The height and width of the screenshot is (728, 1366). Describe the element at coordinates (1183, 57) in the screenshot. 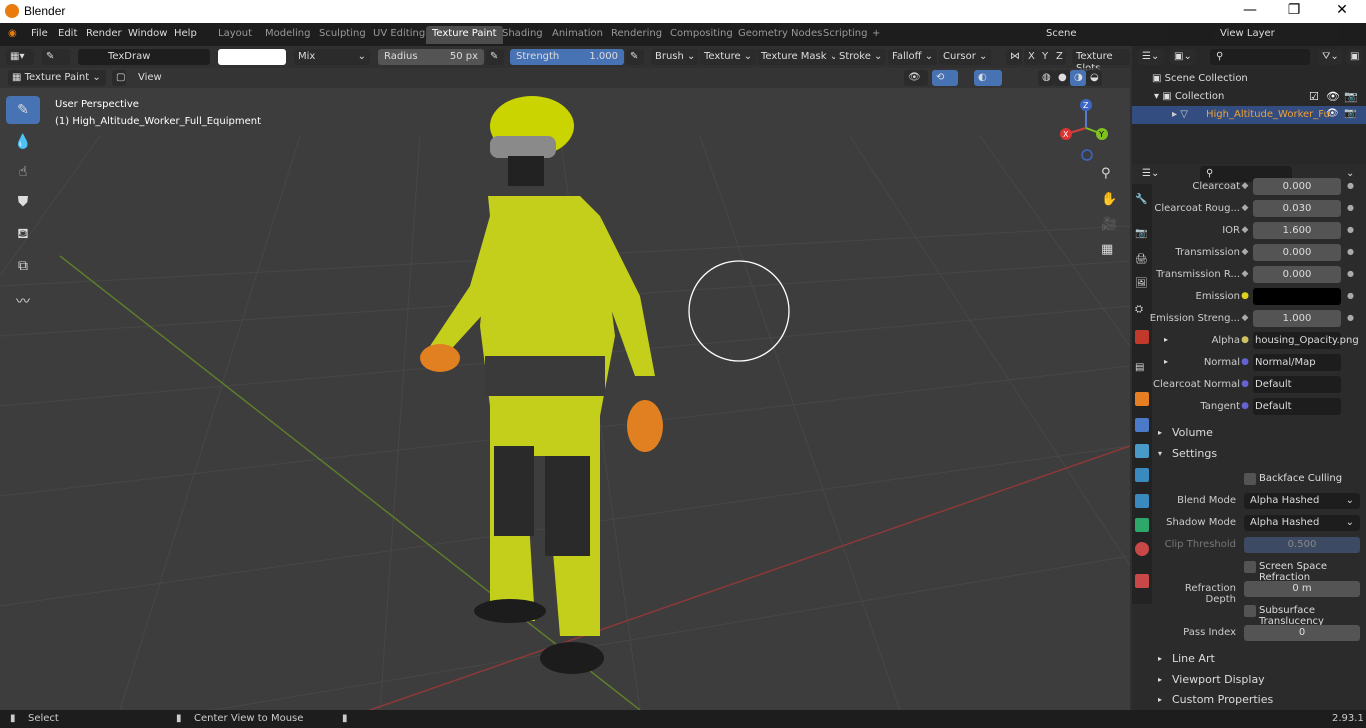

I see `outliner-display-mode: ▣⌄` at that location.